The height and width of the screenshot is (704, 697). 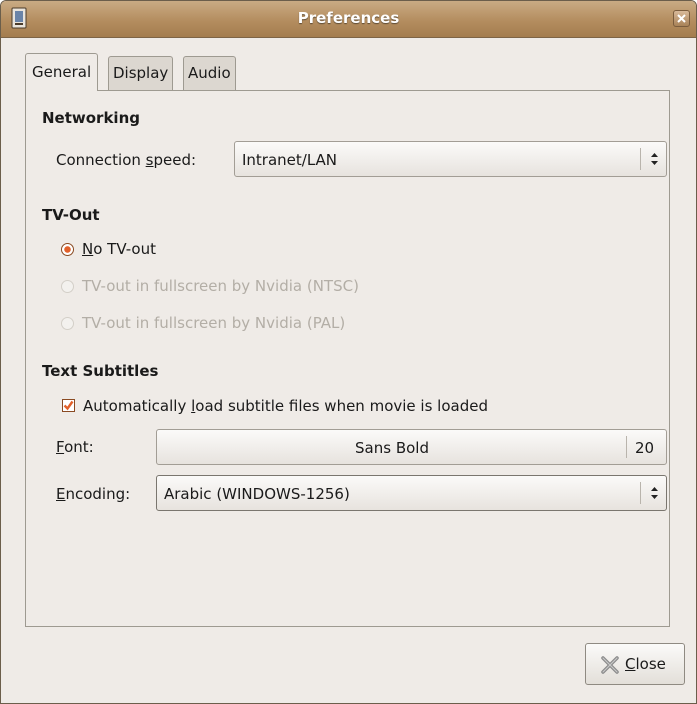 I want to click on connection-speed-value: Intranet/LAN, so click(x=290, y=160).